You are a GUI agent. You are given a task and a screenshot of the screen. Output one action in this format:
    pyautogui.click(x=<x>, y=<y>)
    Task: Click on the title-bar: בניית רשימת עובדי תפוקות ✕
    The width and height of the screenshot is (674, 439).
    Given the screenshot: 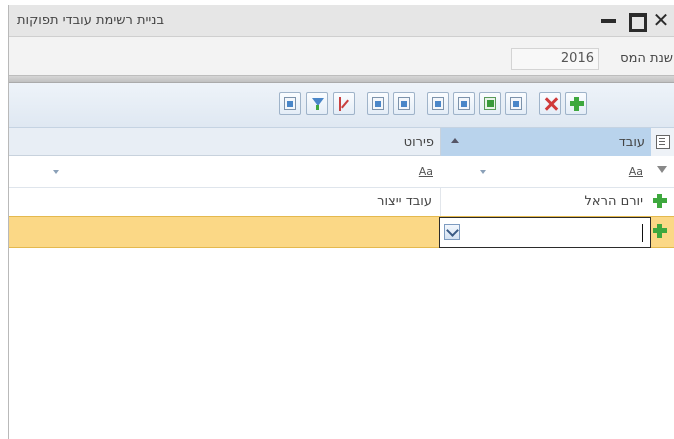 What is the action you would take?
    pyautogui.click(x=341, y=21)
    